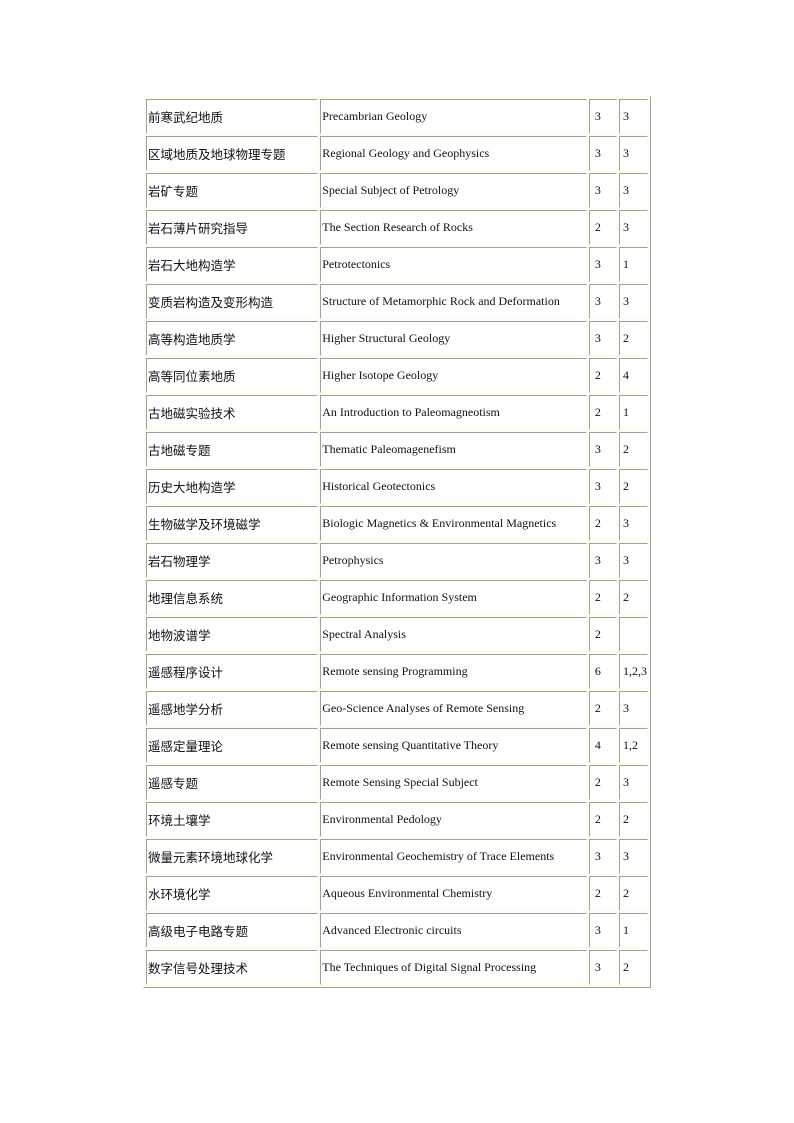 The image size is (794, 1123). What do you see at coordinates (232, 116) in the screenshot?
I see `course-name-zh: 前寒武纪地质` at bounding box center [232, 116].